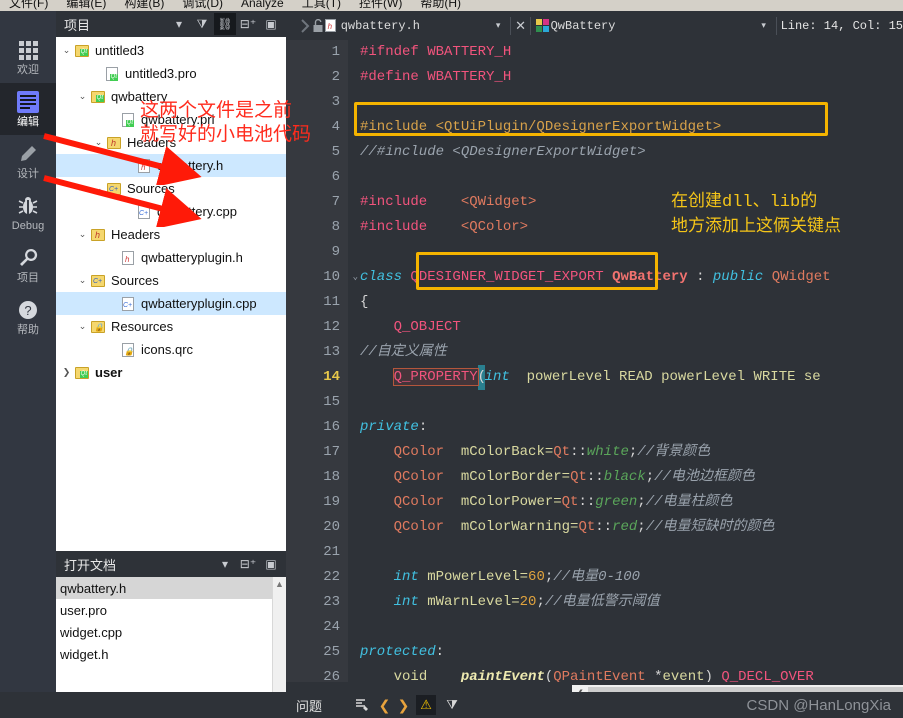 This screenshot has height=718, width=903. I want to click on filter-list-icon, so click(362, 705).